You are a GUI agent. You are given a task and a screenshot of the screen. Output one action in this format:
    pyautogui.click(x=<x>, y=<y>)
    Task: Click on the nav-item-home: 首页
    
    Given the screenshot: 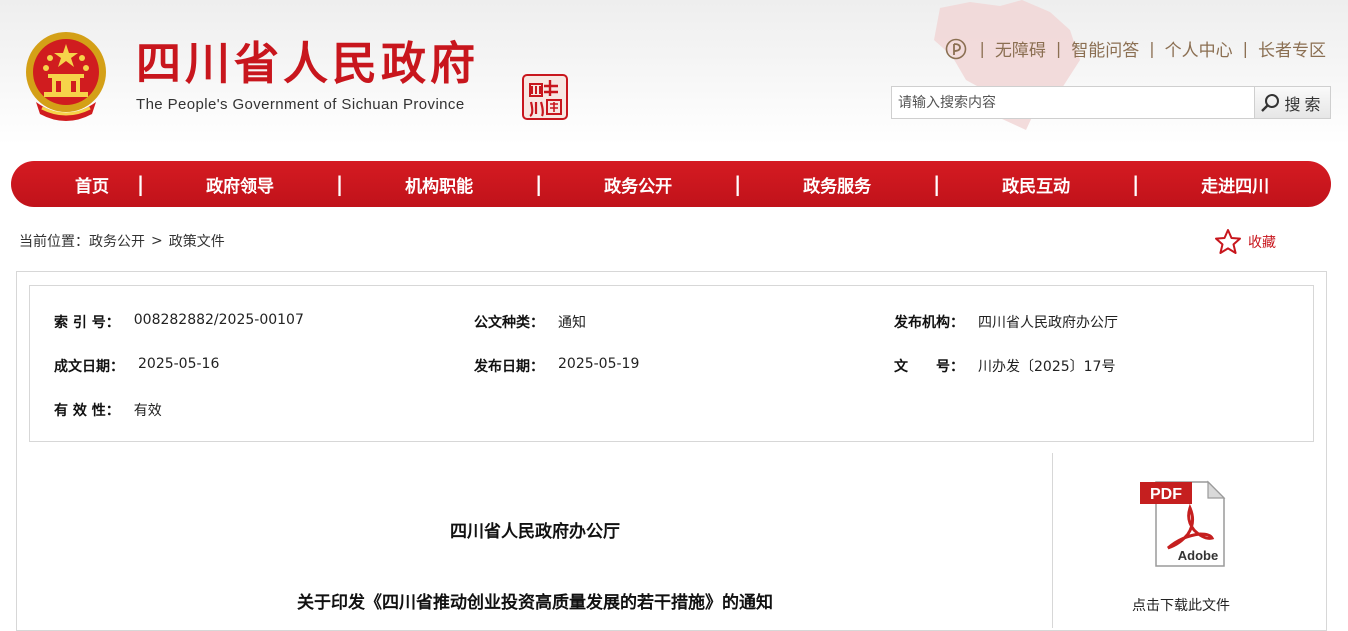 What is the action you would take?
    pyautogui.click(x=94, y=184)
    